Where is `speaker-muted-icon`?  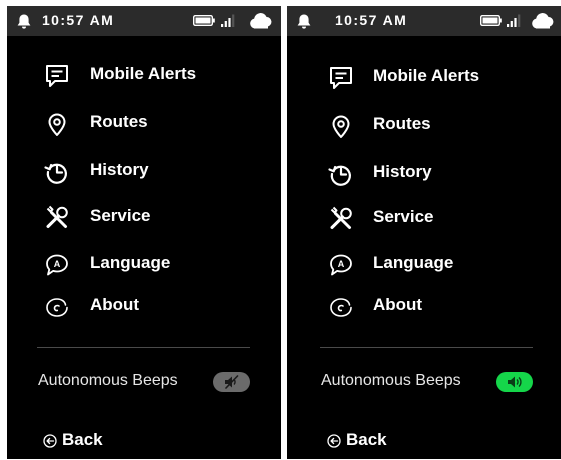
speaker-muted-icon is located at coordinates (232, 382).